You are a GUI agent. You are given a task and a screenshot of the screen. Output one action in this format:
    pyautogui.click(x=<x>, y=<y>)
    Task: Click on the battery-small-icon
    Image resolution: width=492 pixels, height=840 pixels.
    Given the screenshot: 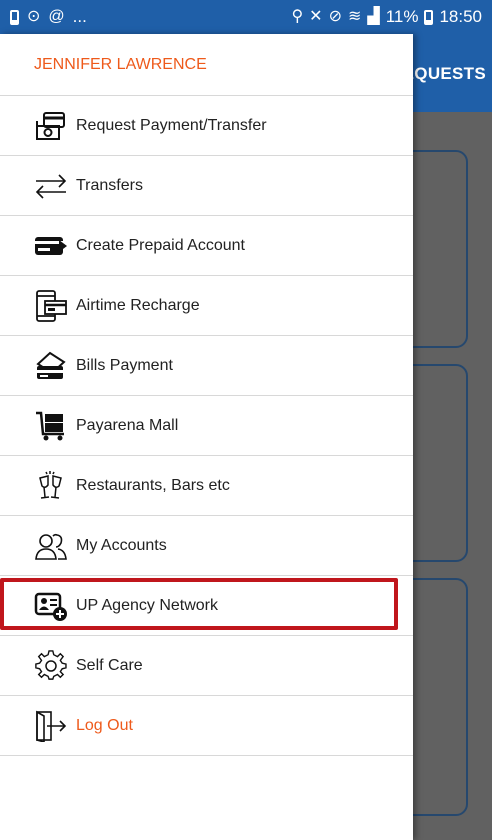 What is the action you would take?
    pyautogui.click(x=14, y=17)
    